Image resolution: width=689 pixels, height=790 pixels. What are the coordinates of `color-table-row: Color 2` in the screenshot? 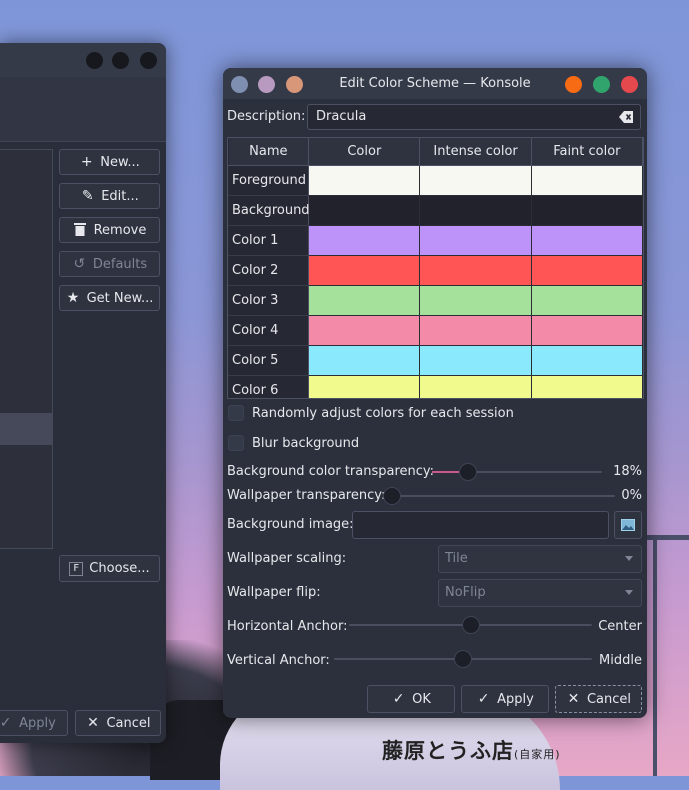 It's located at (435, 270).